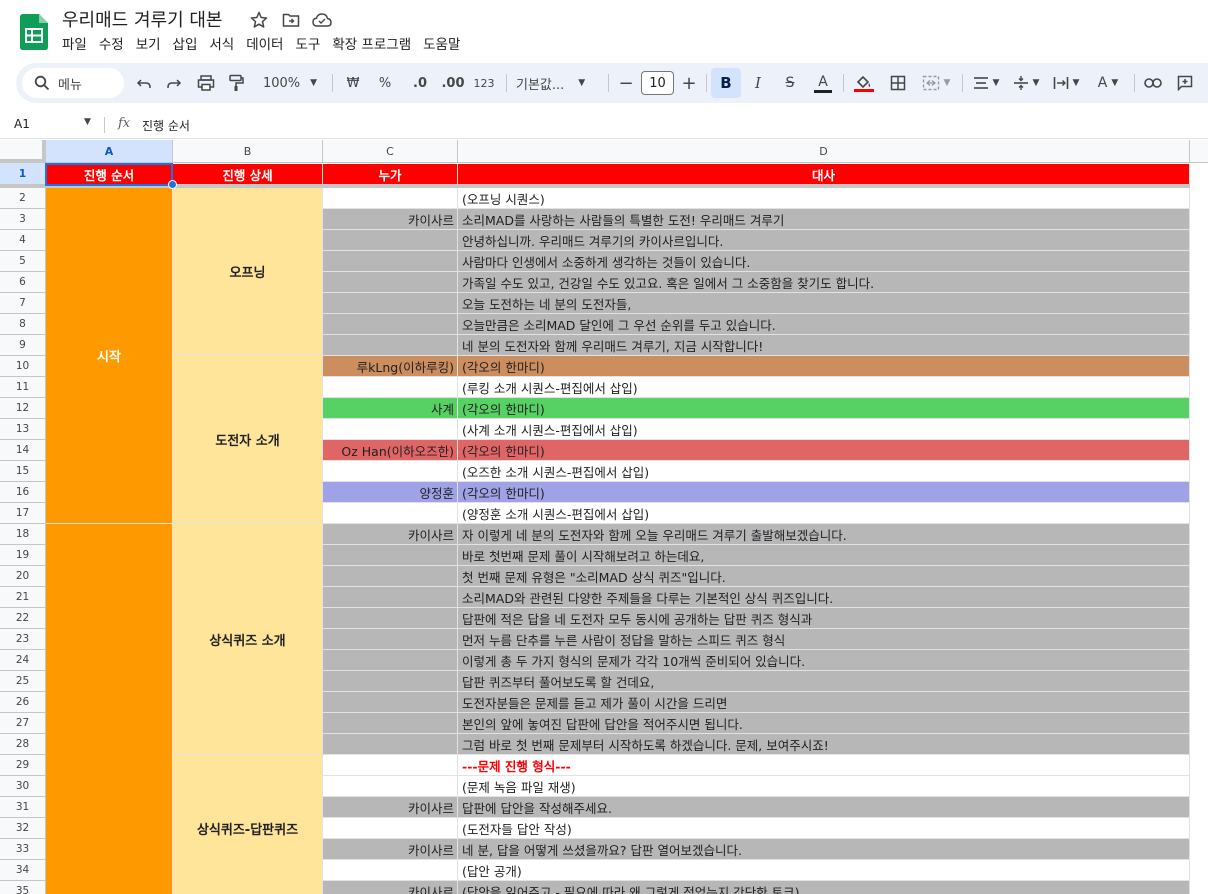  Describe the element at coordinates (23, 151) in the screenshot. I see `select-all-corner` at that location.